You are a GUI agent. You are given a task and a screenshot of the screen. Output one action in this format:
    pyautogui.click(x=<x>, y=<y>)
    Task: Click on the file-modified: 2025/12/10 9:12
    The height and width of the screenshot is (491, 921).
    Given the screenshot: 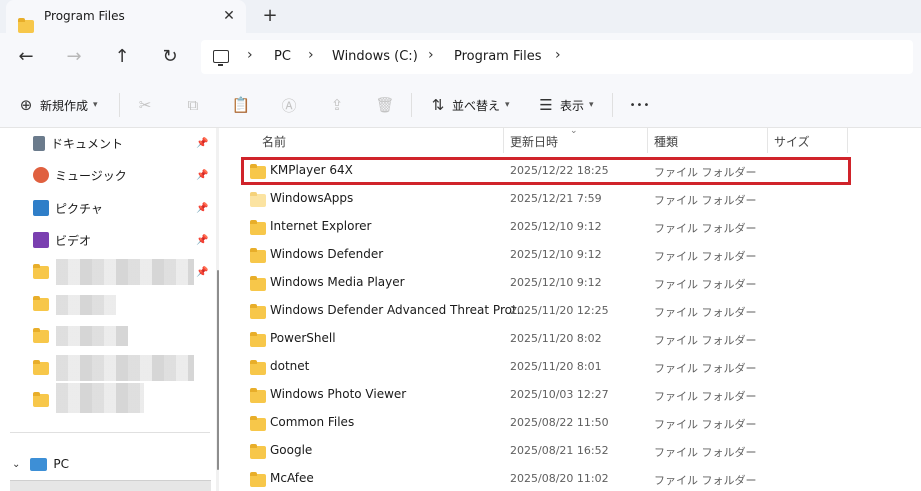 What is the action you would take?
    pyautogui.click(x=556, y=254)
    